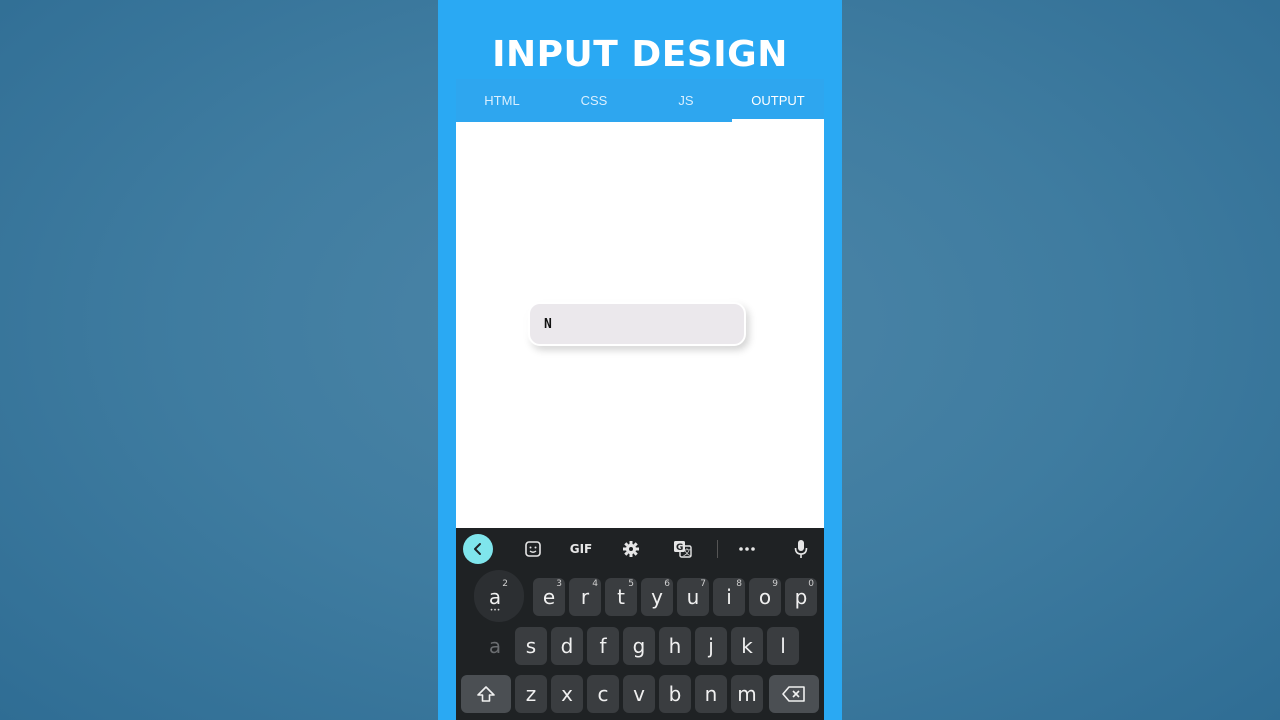  Describe the element at coordinates (703, 584) in the screenshot. I see `key-number-hint: 7` at that location.